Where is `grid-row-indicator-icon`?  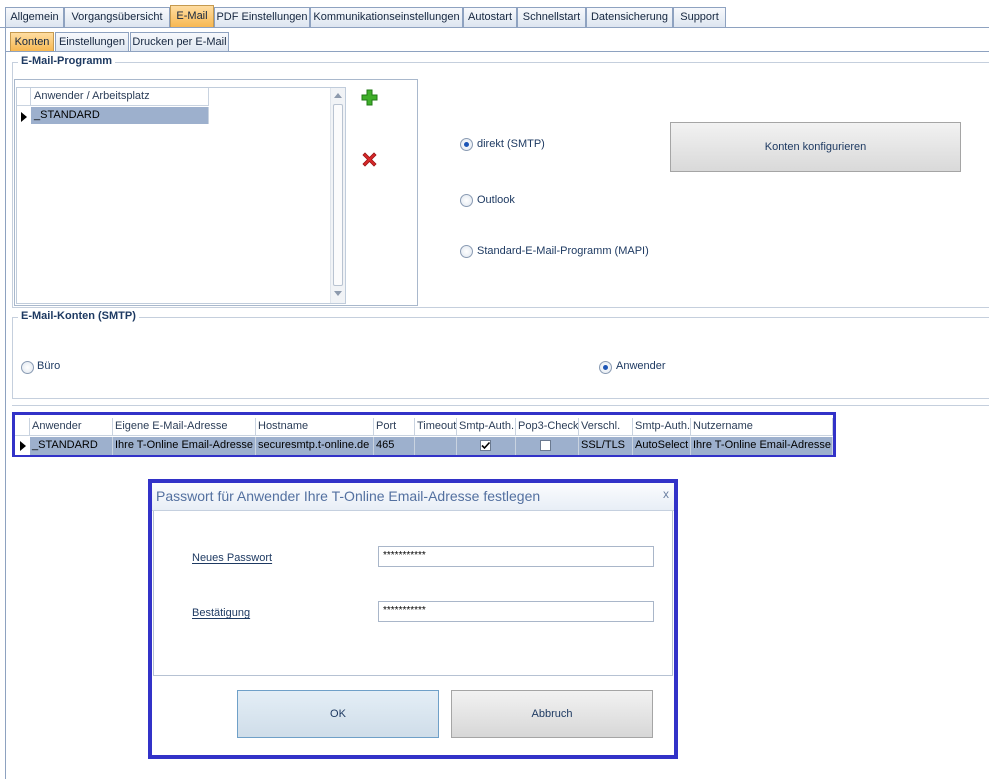 grid-row-indicator-icon is located at coordinates (23, 446).